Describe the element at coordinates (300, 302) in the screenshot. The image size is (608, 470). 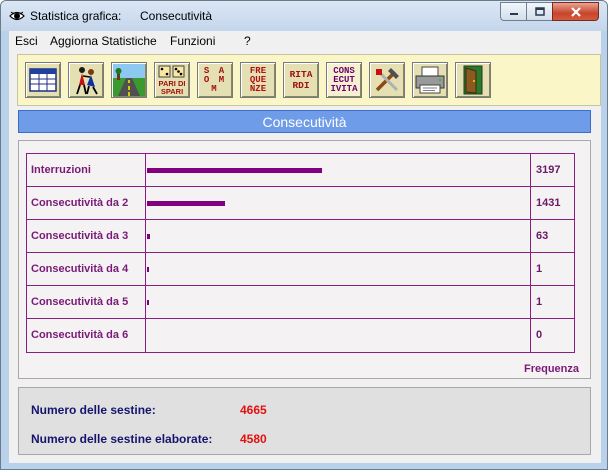
I see `chart-row: Consecutività da 5 1` at that location.